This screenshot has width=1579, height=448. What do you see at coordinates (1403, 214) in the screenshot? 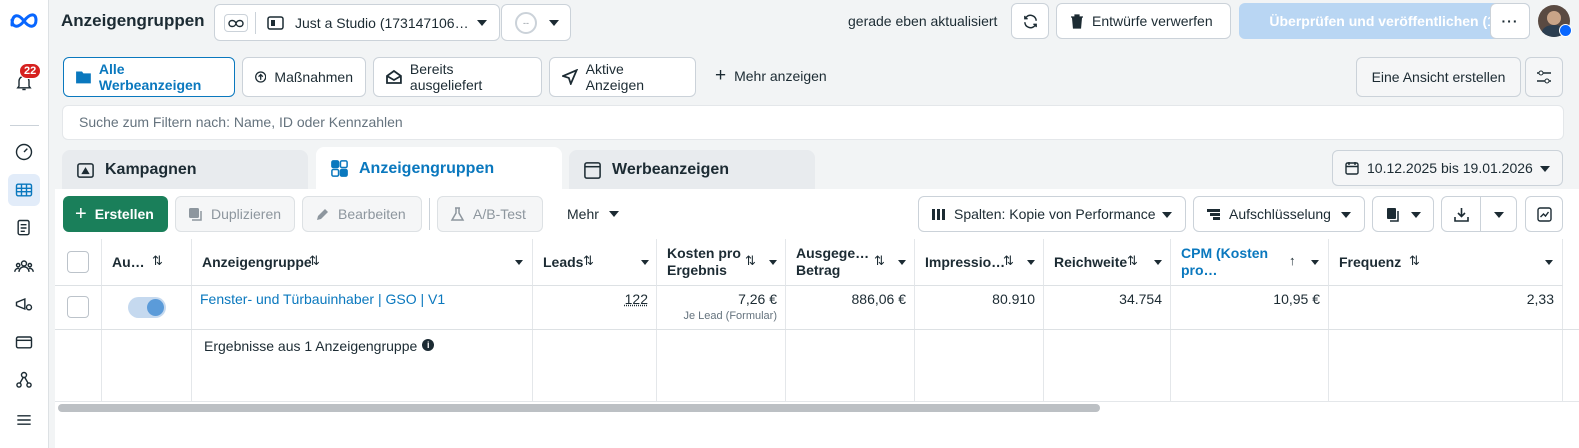
I see `reports-button` at bounding box center [1403, 214].